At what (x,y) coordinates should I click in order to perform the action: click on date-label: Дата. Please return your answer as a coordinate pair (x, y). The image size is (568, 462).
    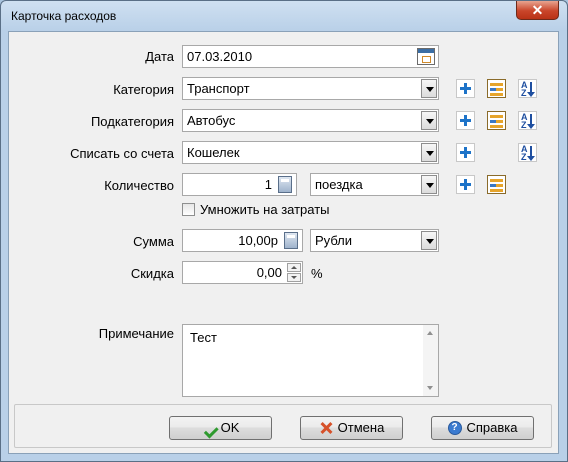
    Looking at the image, I should click on (159, 56).